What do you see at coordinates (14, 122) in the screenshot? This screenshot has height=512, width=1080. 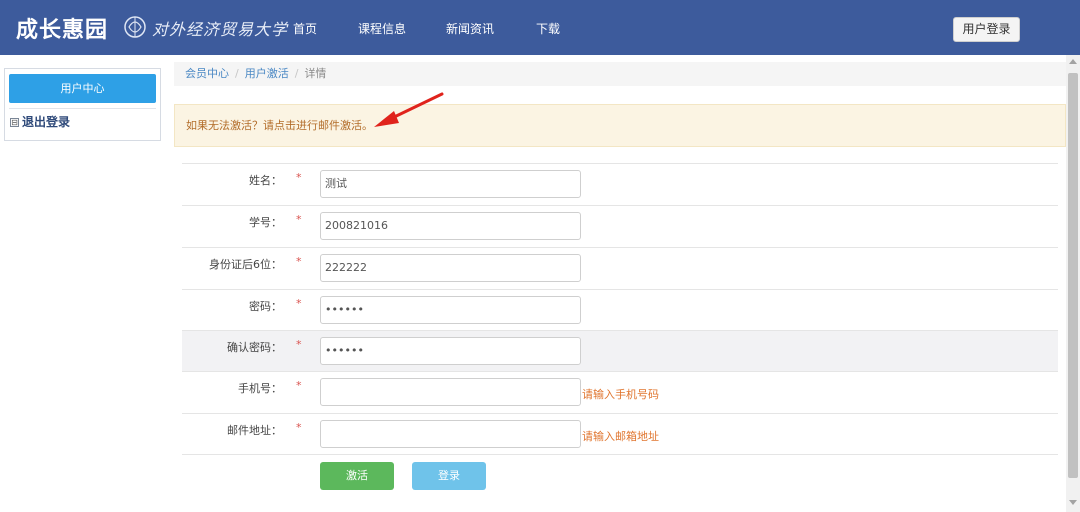 I see `collapse-icon: ⊟` at bounding box center [14, 122].